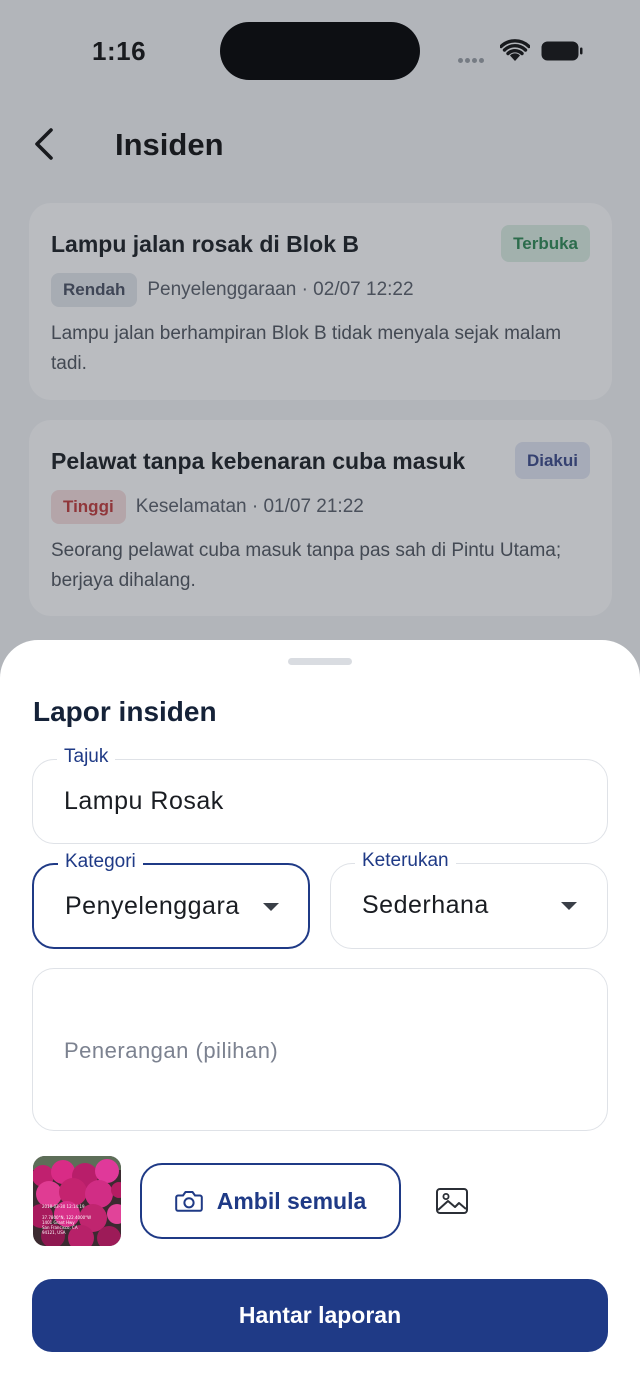 This screenshot has height=1392, width=640. Describe the element at coordinates (100, 862) in the screenshot. I see `category-select-label: Kategori` at that location.